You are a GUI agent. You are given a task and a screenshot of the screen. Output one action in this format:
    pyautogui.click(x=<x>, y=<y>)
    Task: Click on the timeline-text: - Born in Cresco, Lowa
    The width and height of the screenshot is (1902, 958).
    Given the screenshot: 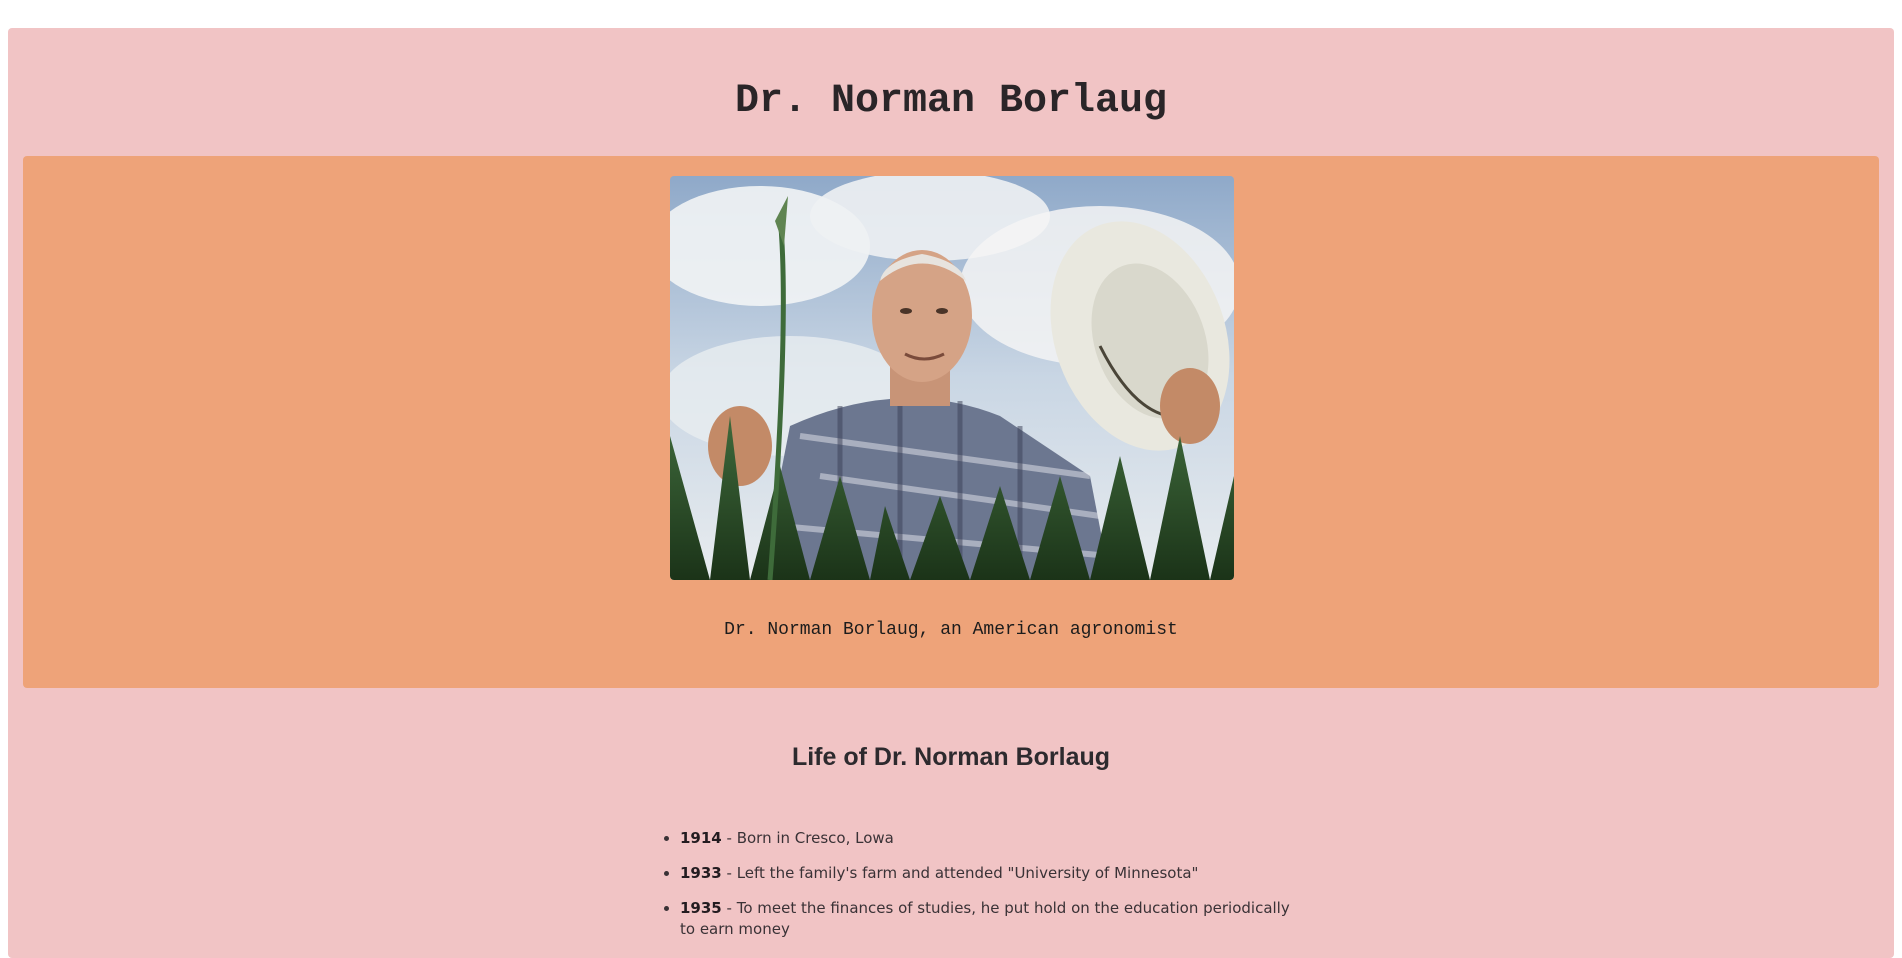 What is the action you would take?
    pyautogui.click(x=807, y=838)
    